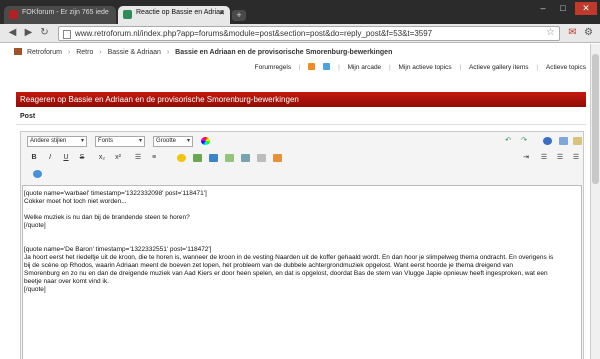 This screenshot has height=359, width=600. Describe the element at coordinates (595, 201) in the screenshot. I see `page-scrollbar` at that location.